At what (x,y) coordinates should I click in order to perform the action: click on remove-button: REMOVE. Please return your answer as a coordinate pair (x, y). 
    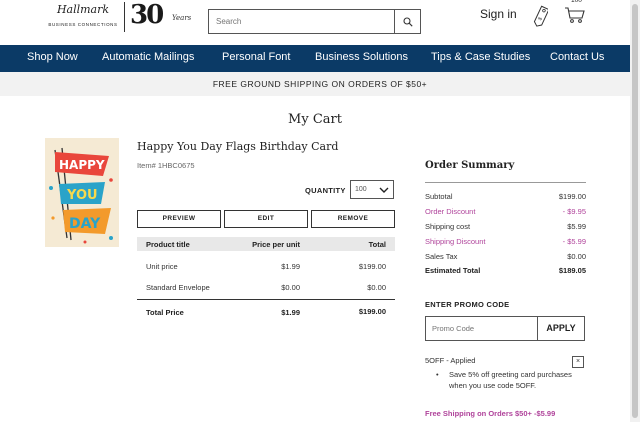
    Looking at the image, I should click on (353, 219).